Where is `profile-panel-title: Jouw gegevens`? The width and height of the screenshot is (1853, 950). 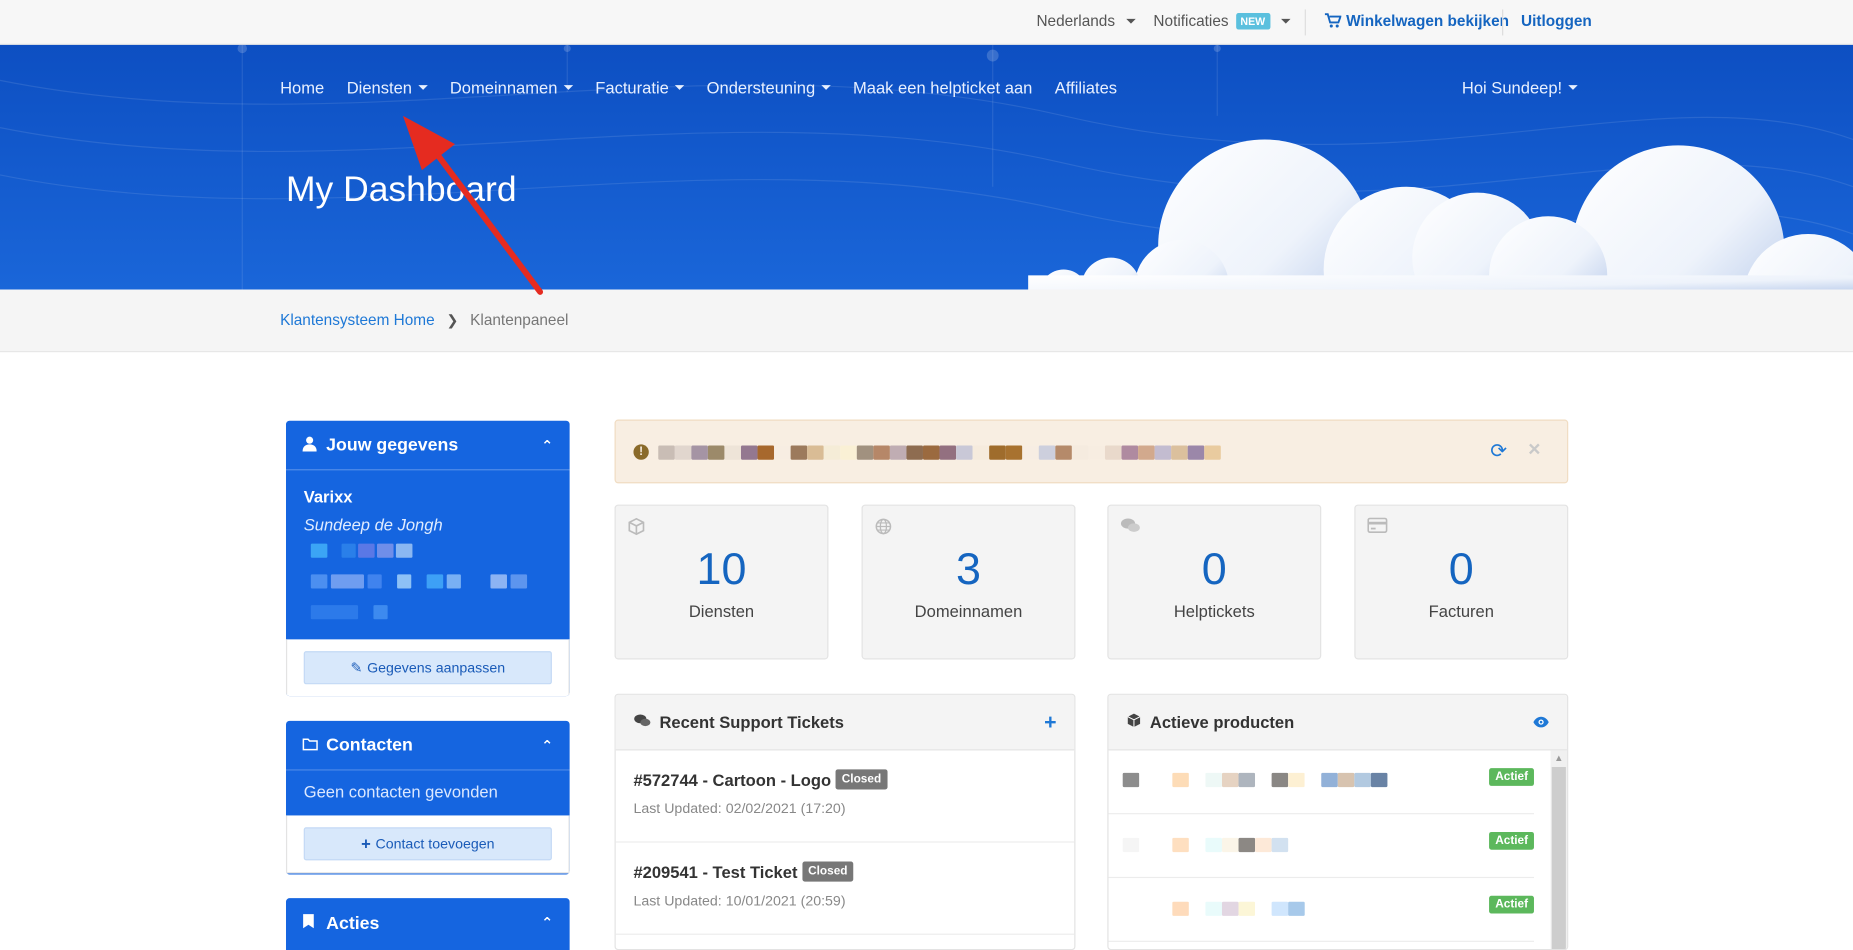 profile-panel-title: Jouw gegevens is located at coordinates (392, 444).